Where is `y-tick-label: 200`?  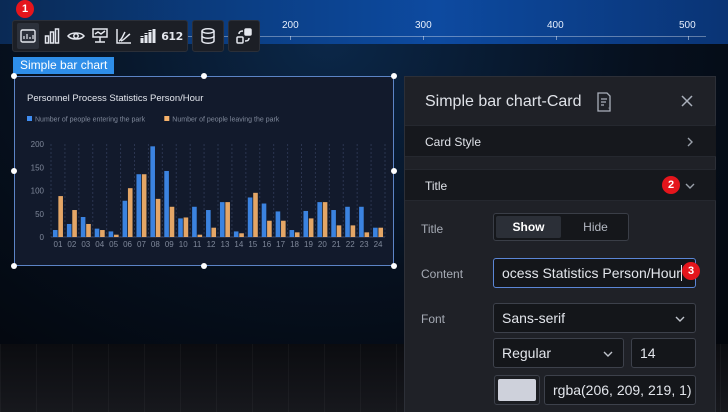 y-tick-label: 200 is located at coordinates (38, 144).